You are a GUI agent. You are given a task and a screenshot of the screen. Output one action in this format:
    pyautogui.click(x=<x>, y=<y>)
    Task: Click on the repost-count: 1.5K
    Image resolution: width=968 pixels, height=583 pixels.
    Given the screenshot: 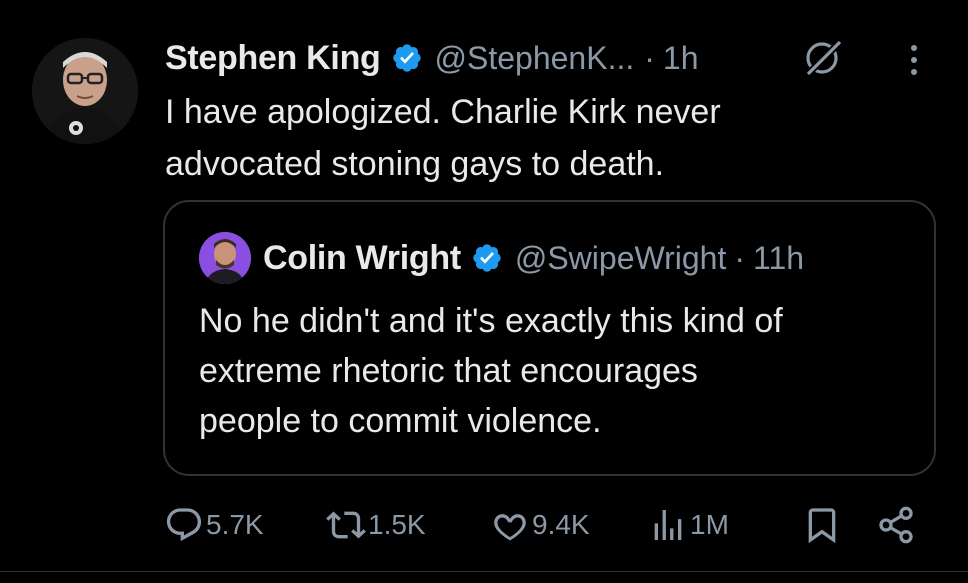 What is the action you would take?
    pyautogui.click(x=397, y=524)
    